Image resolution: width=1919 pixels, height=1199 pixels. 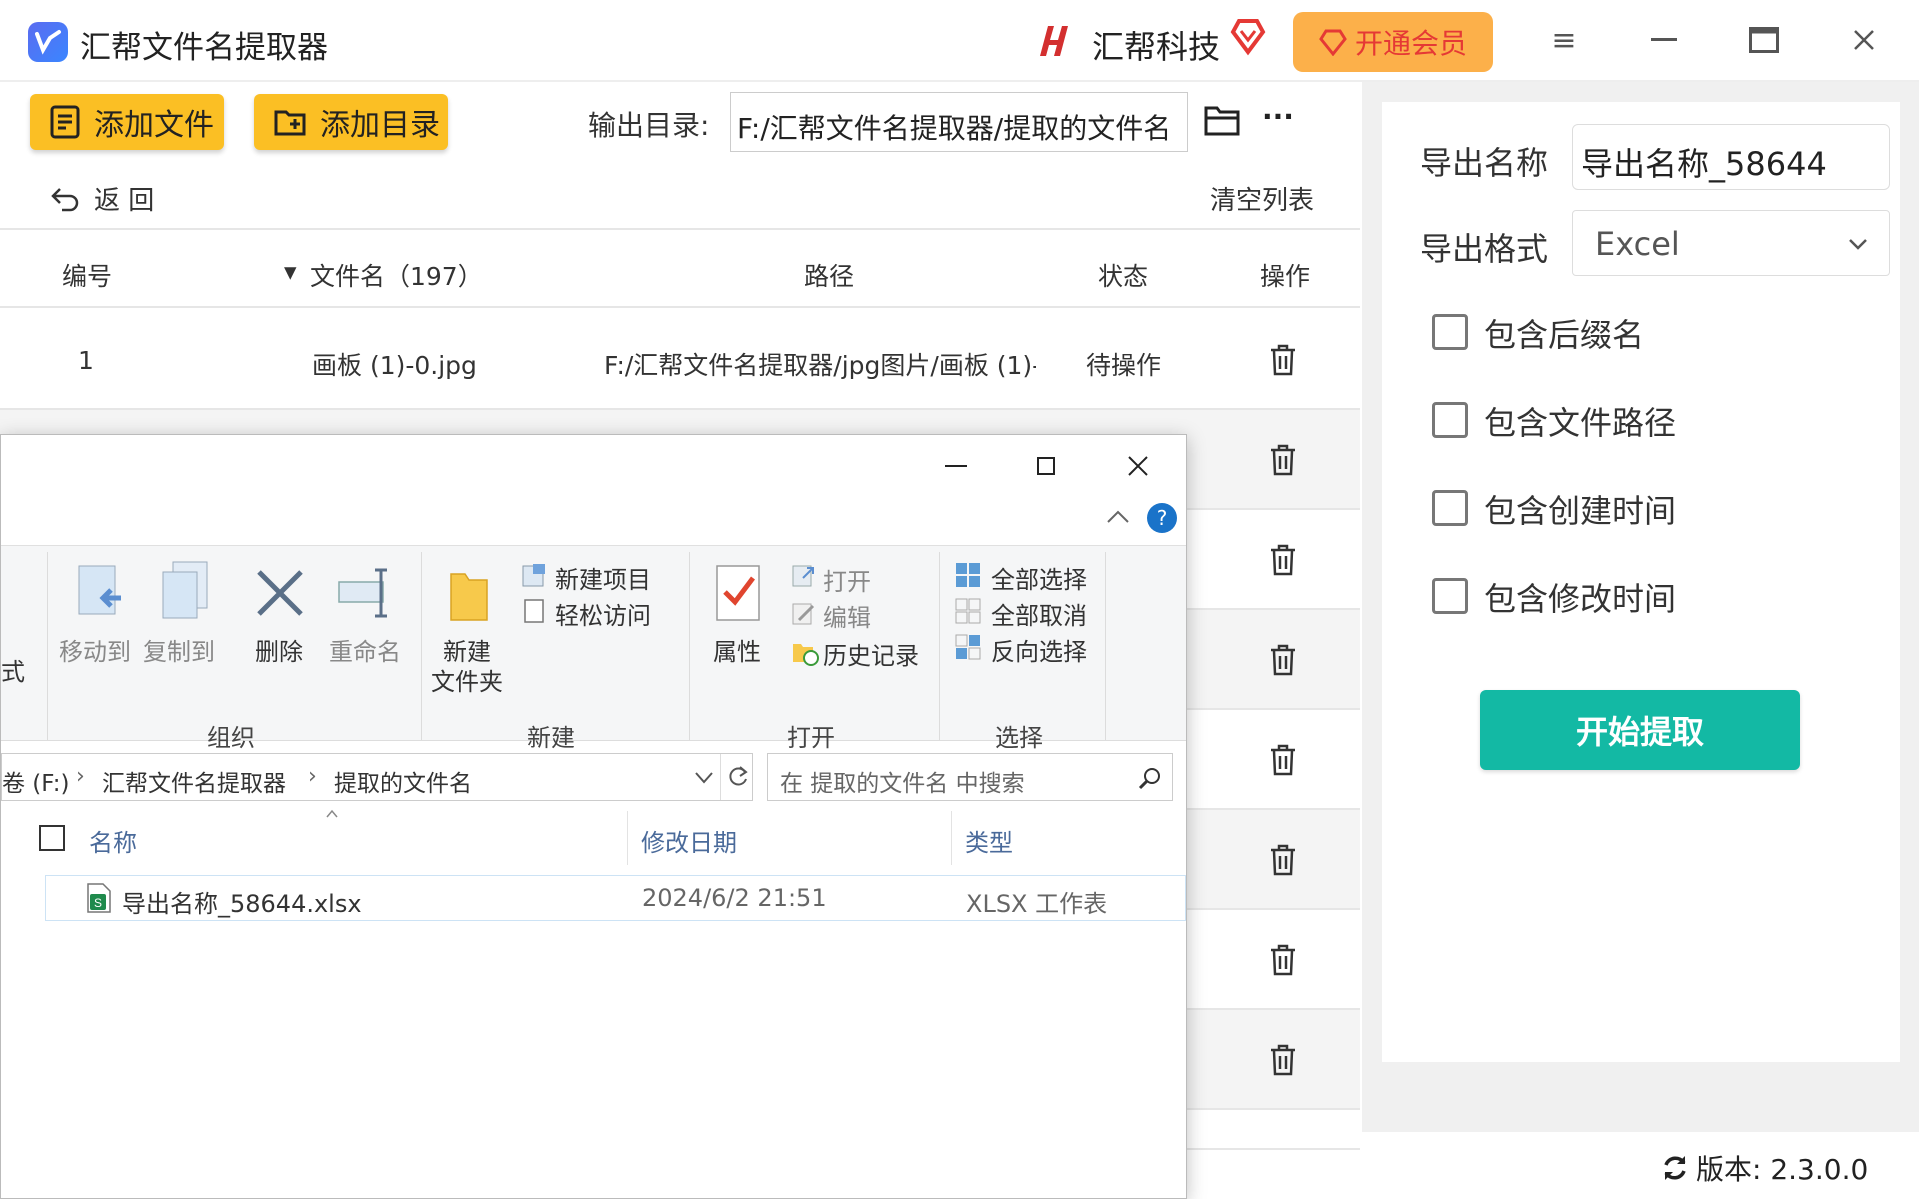 What do you see at coordinates (680, 268) in the screenshot?
I see `table-header: 编号 ▾ 文件名（197） 路径 状态 操作` at bounding box center [680, 268].